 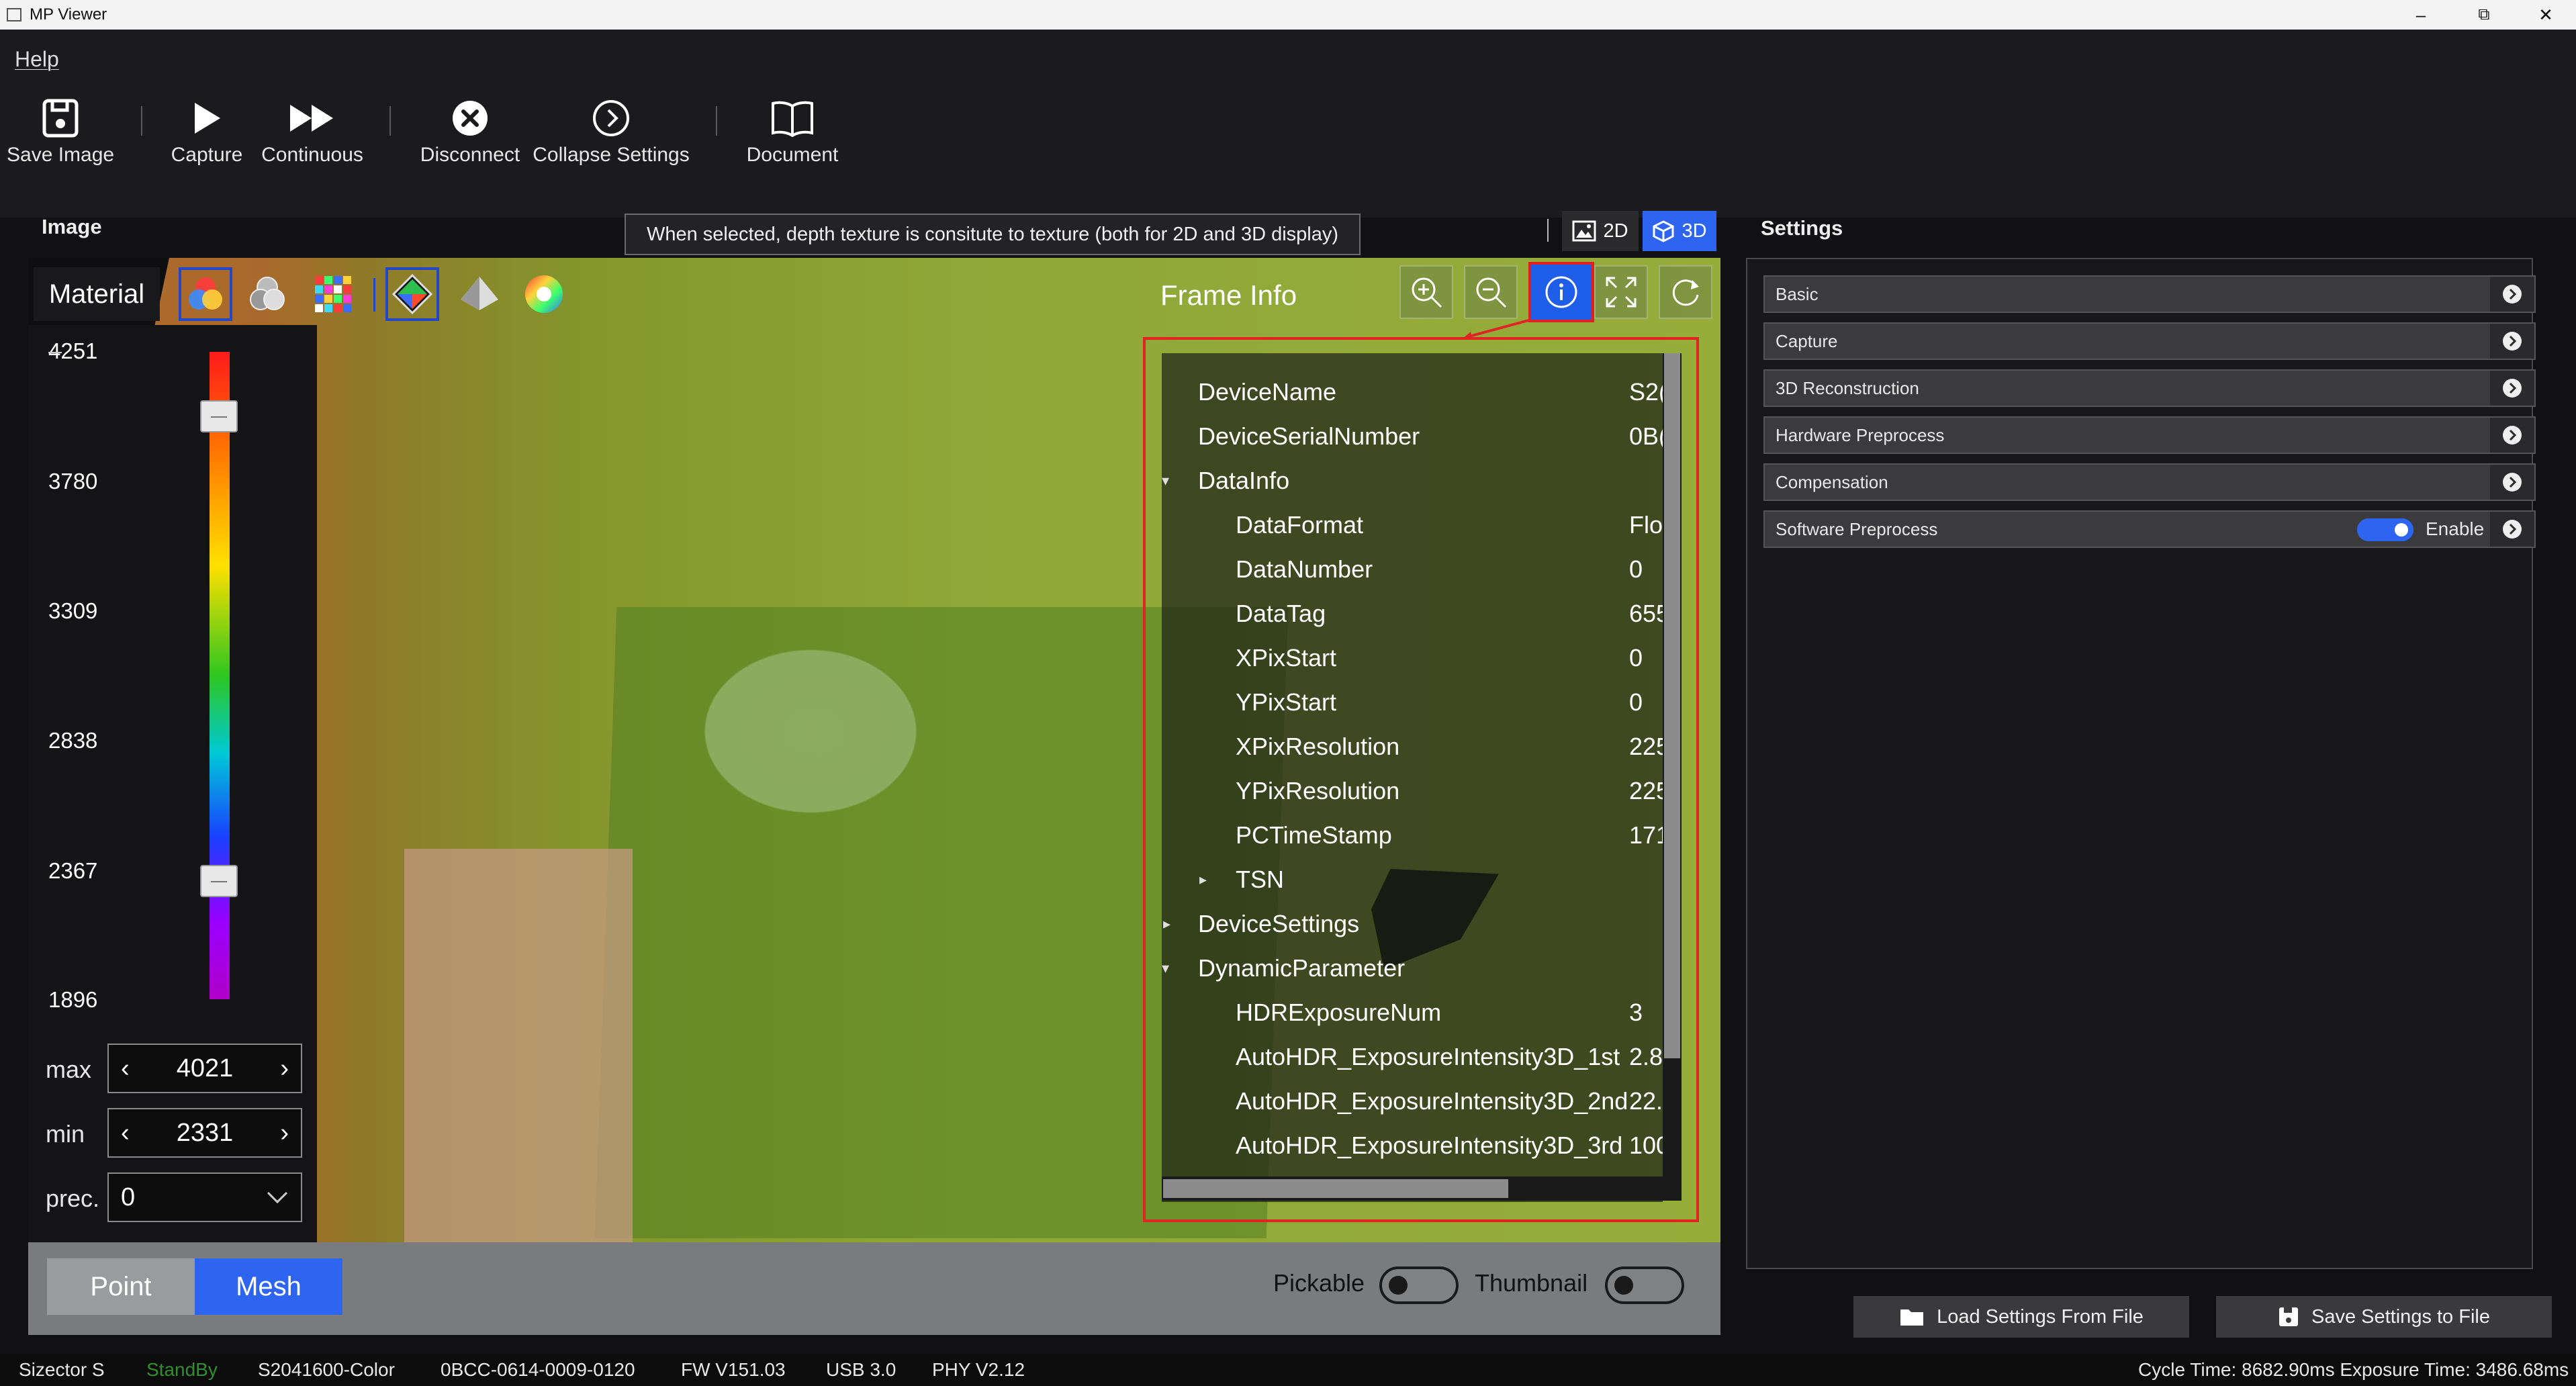 I want to click on depth-texture-icon, so click(x=412, y=294).